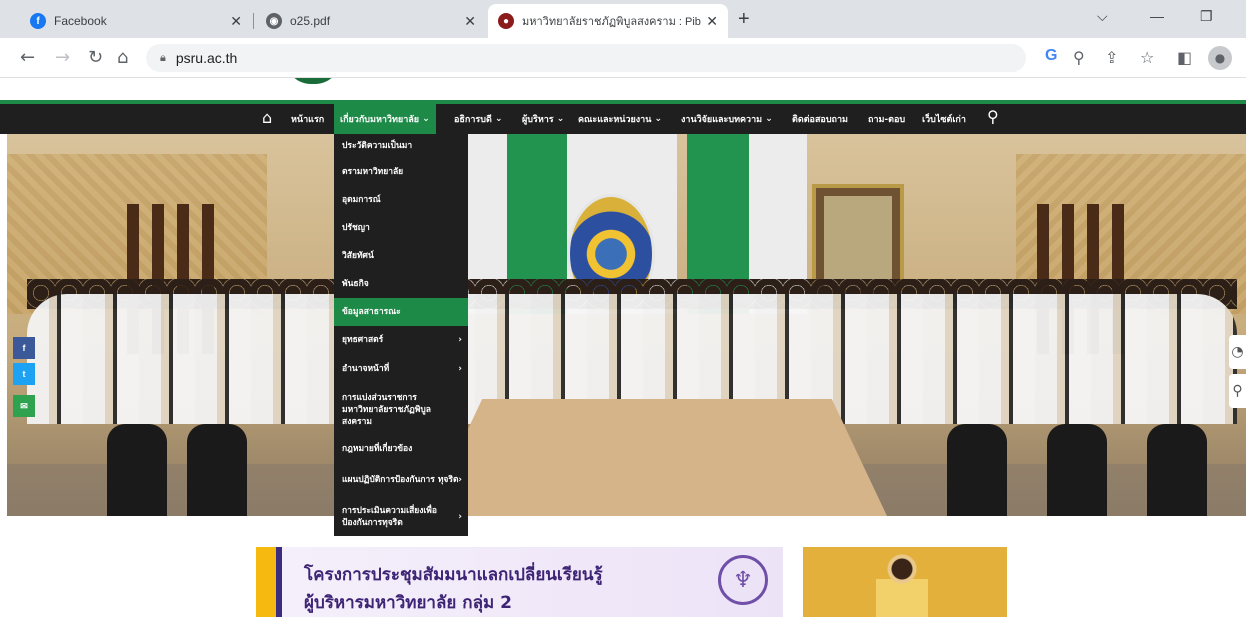  Describe the element at coordinates (62, 57) in the screenshot. I see `forward-icon: →` at that location.